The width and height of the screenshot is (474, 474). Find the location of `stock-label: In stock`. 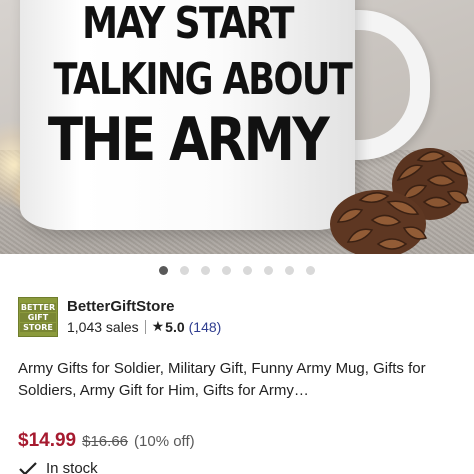

stock-label: In stock is located at coordinates (72, 467).